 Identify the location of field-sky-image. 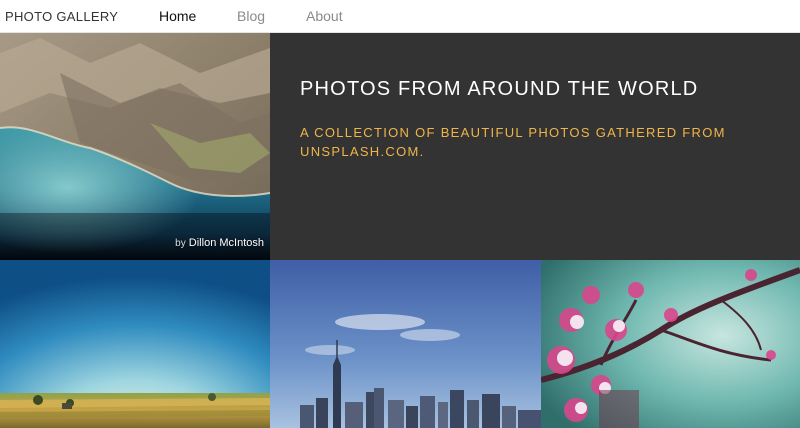
(135, 344).